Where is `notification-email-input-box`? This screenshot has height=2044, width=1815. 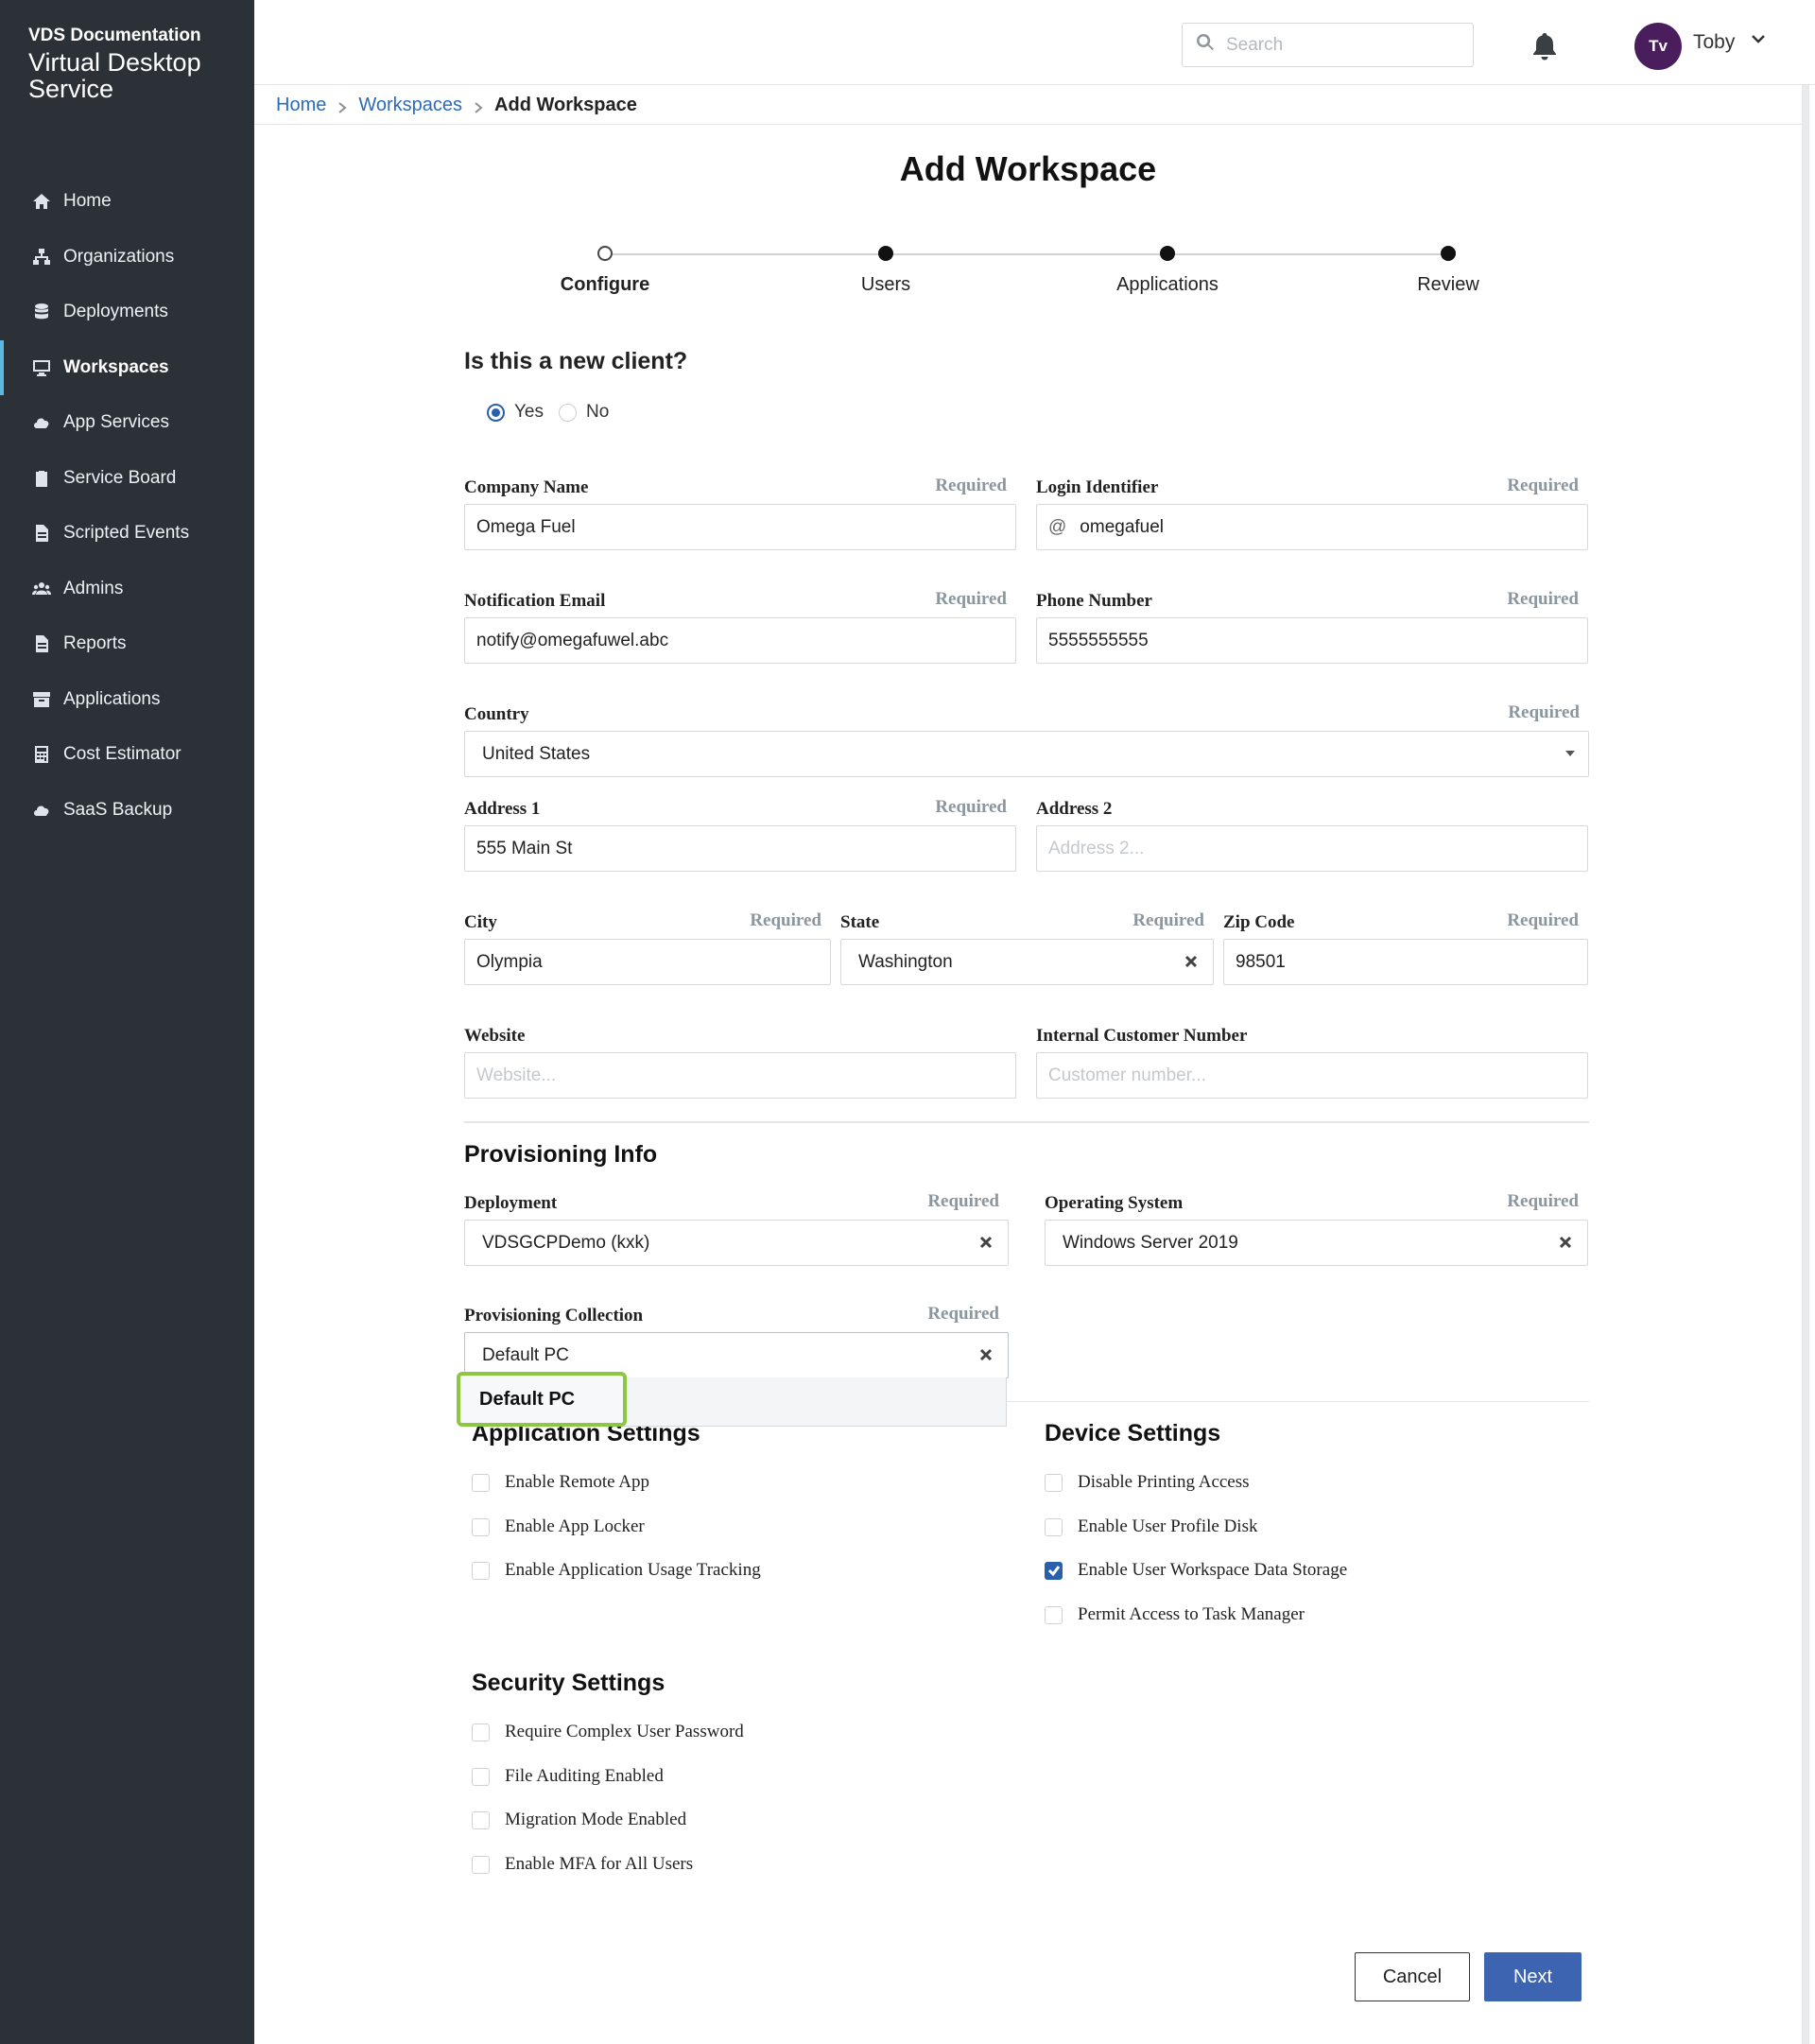
notification-email-input-box is located at coordinates (740, 640).